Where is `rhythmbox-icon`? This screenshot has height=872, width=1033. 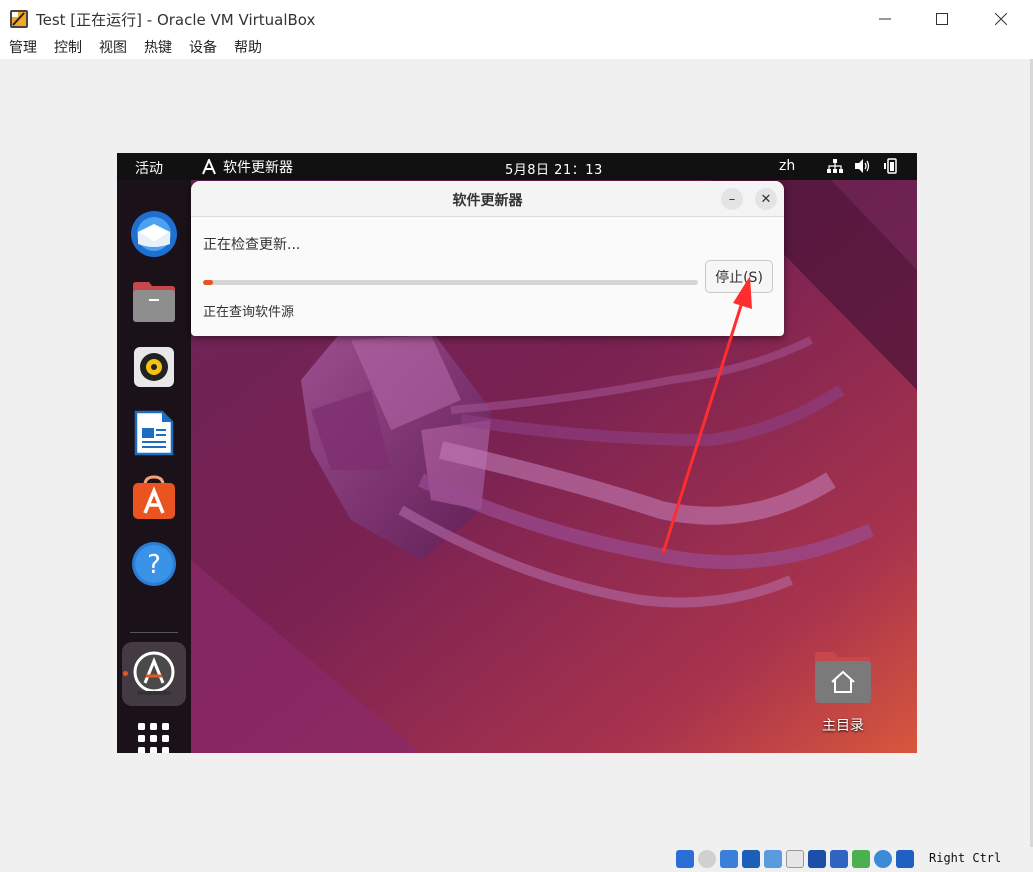 rhythmbox-icon is located at coordinates (154, 367).